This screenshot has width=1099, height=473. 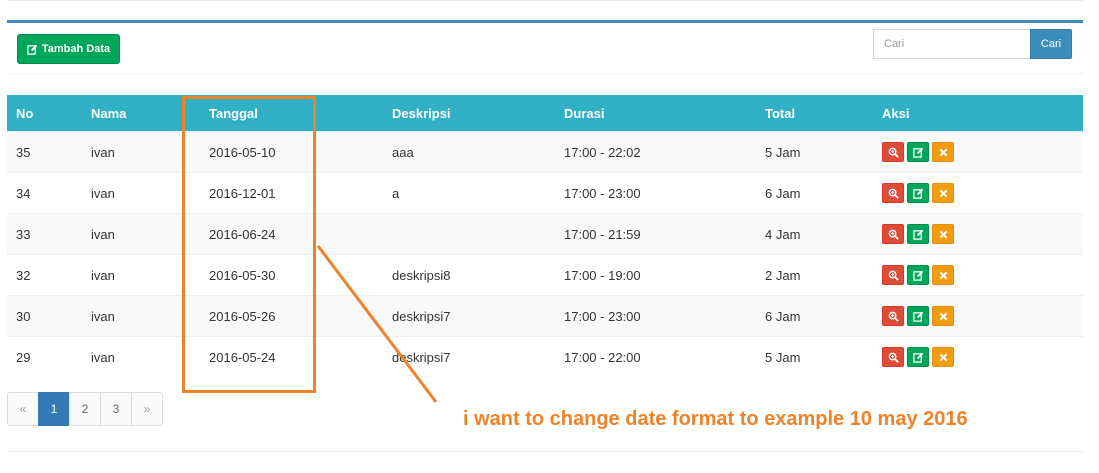 What do you see at coordinates (545, 21) in the screenshot?
I see `panel-top-border` at bounding box center [545, 21].